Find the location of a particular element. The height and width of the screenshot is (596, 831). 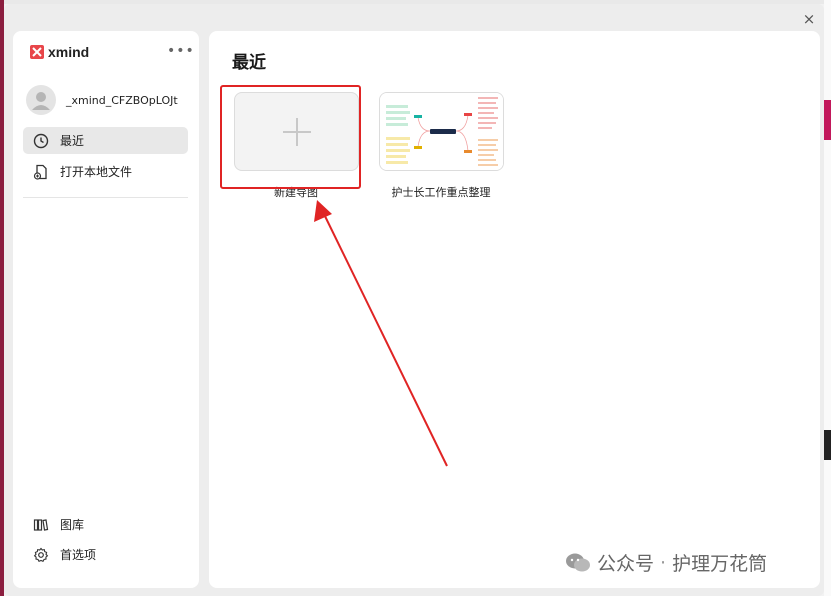

clock-icon is located at coordinates (41, 141).